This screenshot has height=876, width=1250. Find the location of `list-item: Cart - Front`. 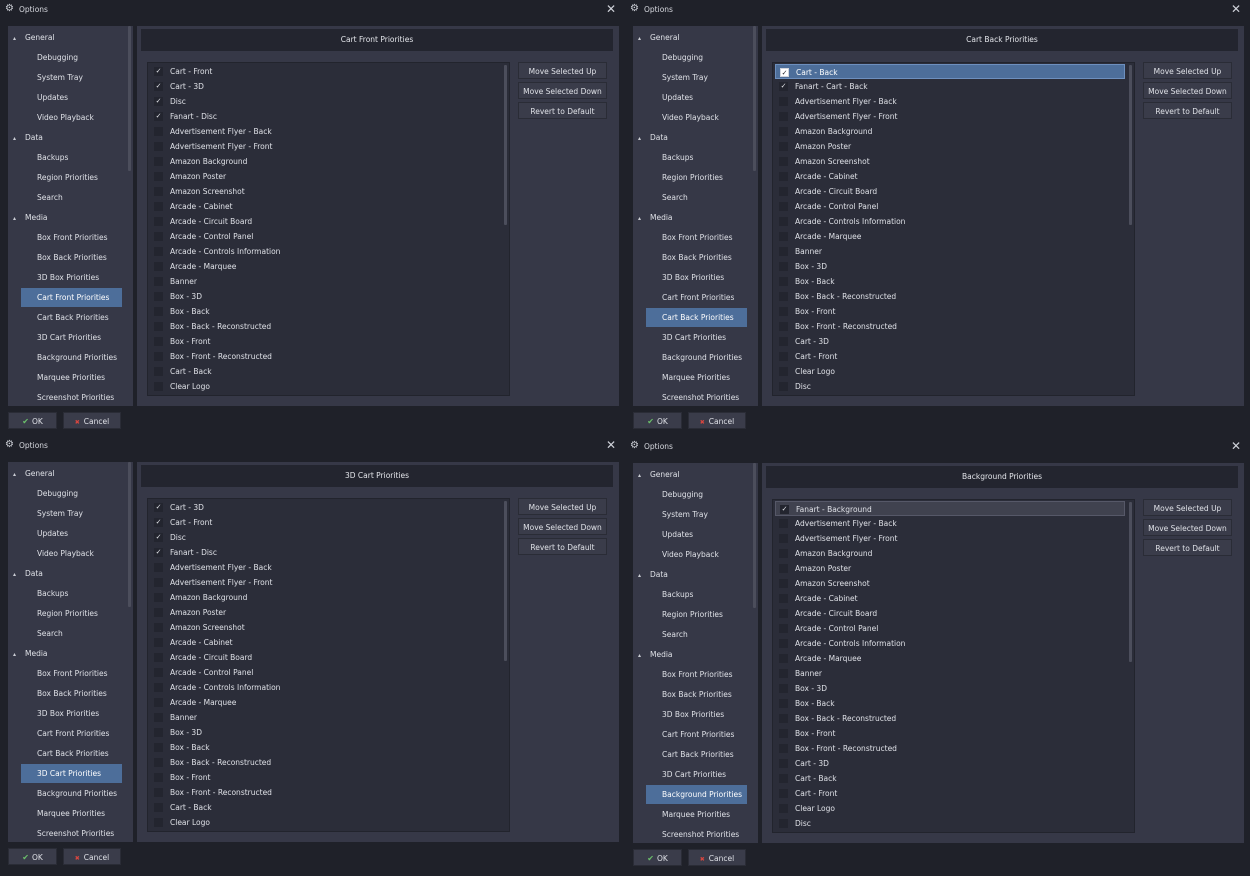

list-item: Cart - Front is located at coordinates (950, 793).